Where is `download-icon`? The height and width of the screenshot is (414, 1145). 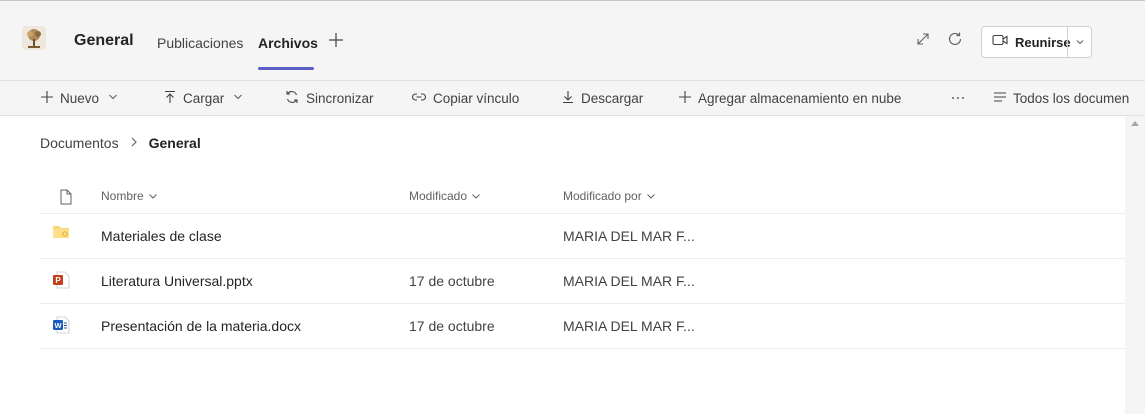
download-icon is located at coordinates (568, 98).